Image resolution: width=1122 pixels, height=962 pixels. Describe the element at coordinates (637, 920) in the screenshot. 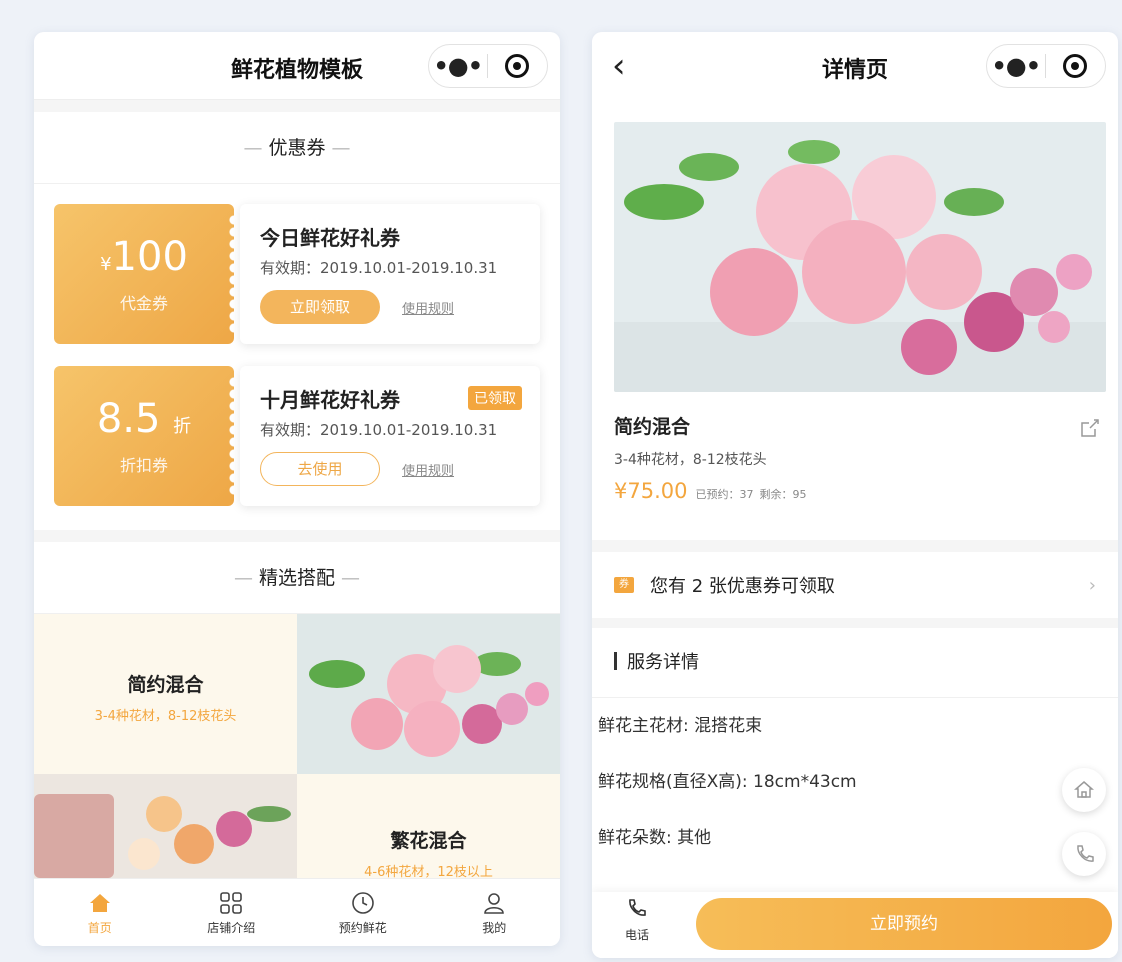

I see `call-button: 电话` at that location.